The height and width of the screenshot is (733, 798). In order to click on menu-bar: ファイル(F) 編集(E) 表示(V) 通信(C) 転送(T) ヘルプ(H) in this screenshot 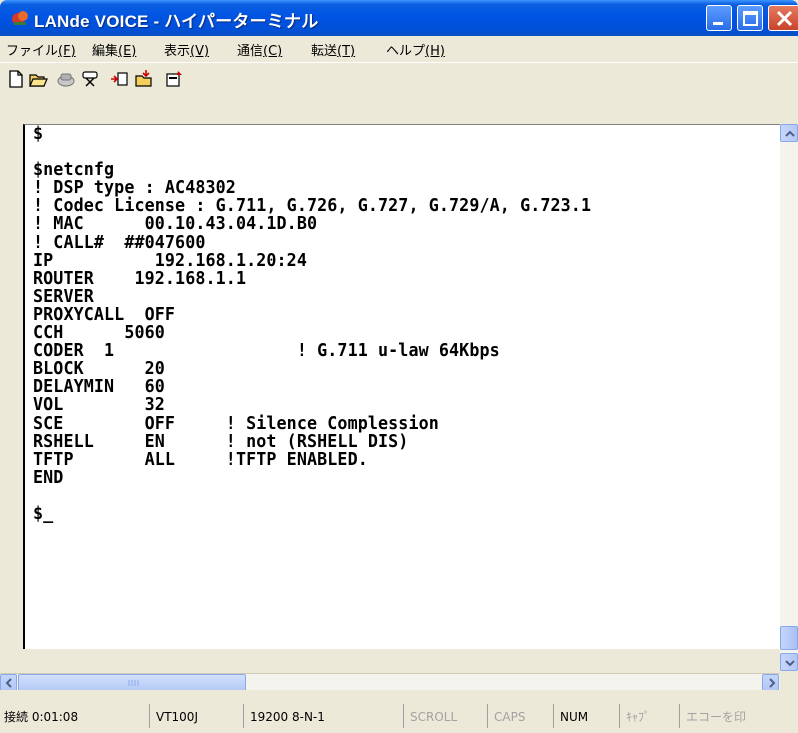, I will do `click(399, 49)`.